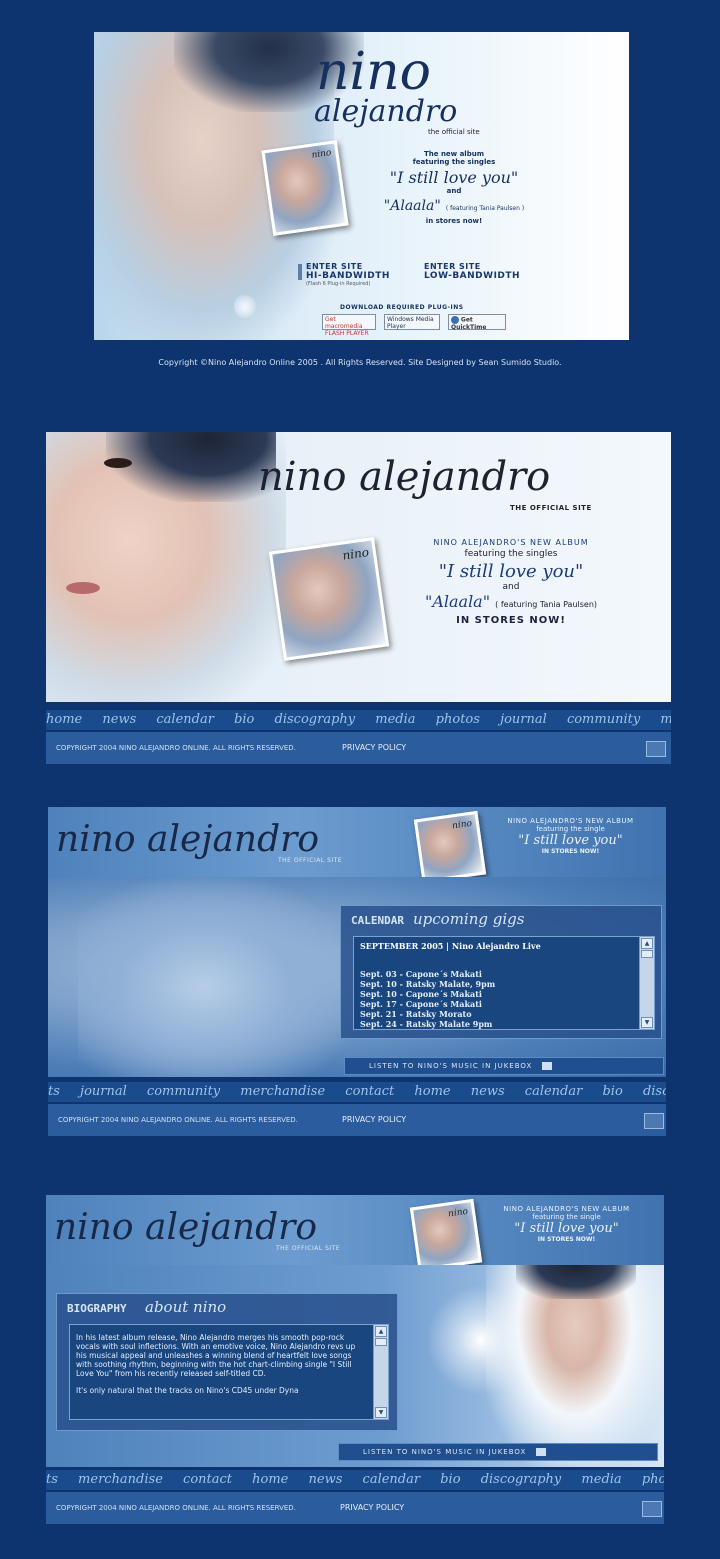  I want to click on windows-media-button: Windows Media Player, so click(412, 322).